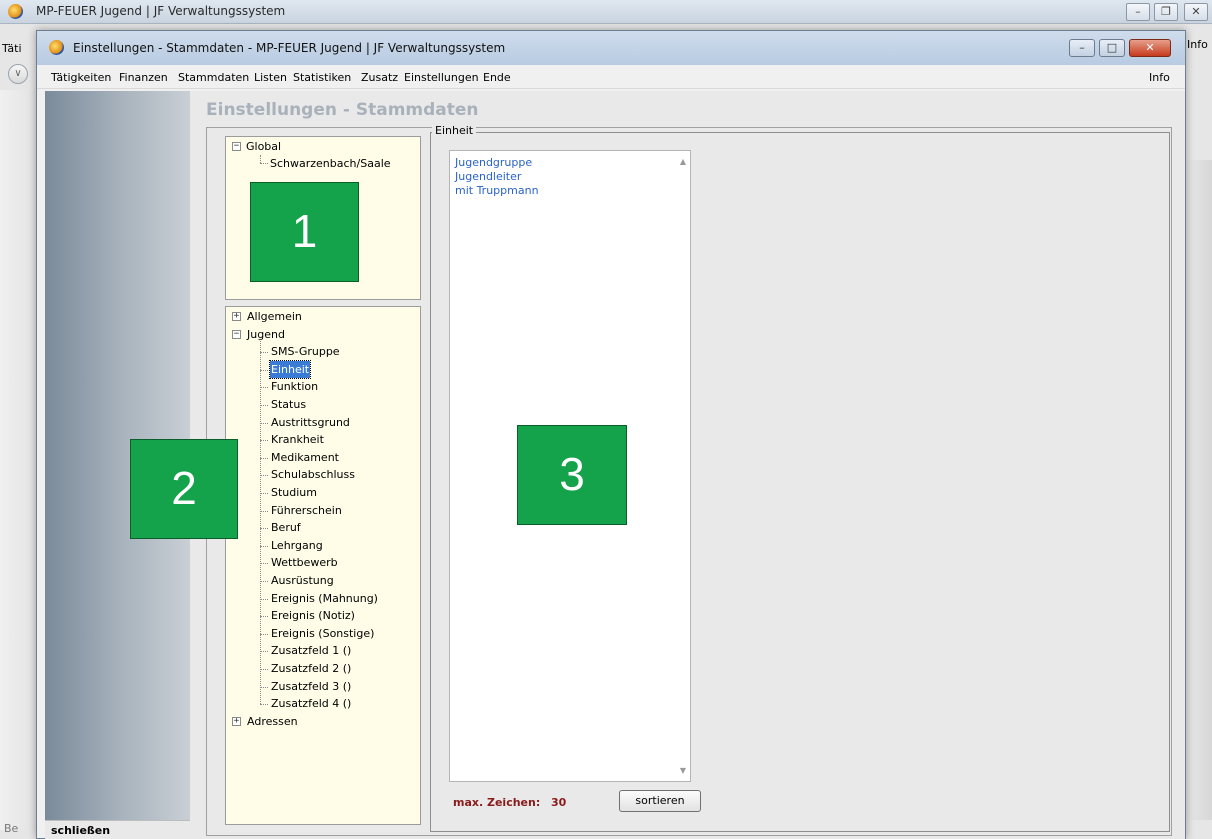 This screenshot has height=839, width=1212. What do you see at coordinates (1197, 44) in the screenshot?
I see `background-info-fragment: Info` at bounding box center [1197, 44].